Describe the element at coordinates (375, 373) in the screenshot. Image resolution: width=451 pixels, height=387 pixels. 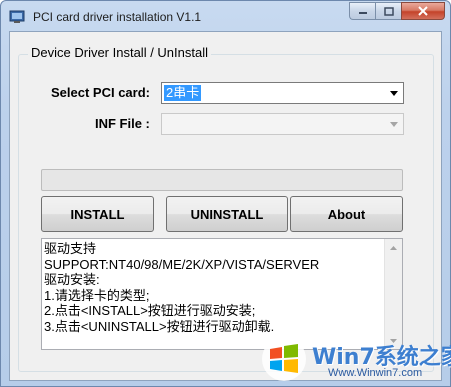
I see `watermark-url: Www.Winwin7.com` at that location.